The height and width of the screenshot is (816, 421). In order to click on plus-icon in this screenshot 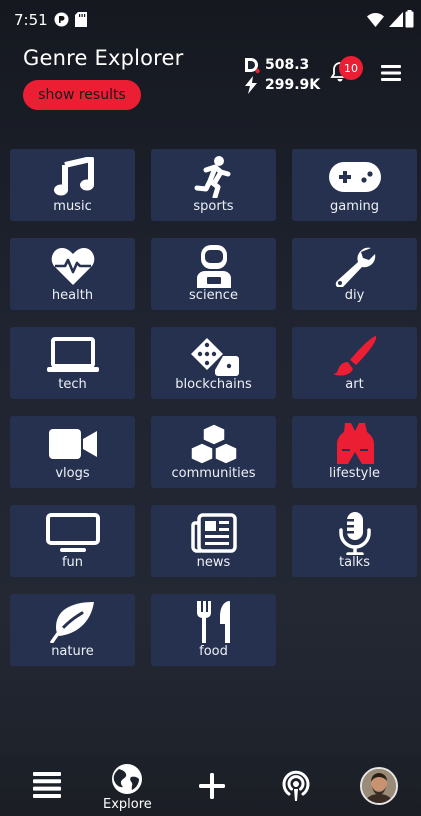, I will do `click(212, 786)`.